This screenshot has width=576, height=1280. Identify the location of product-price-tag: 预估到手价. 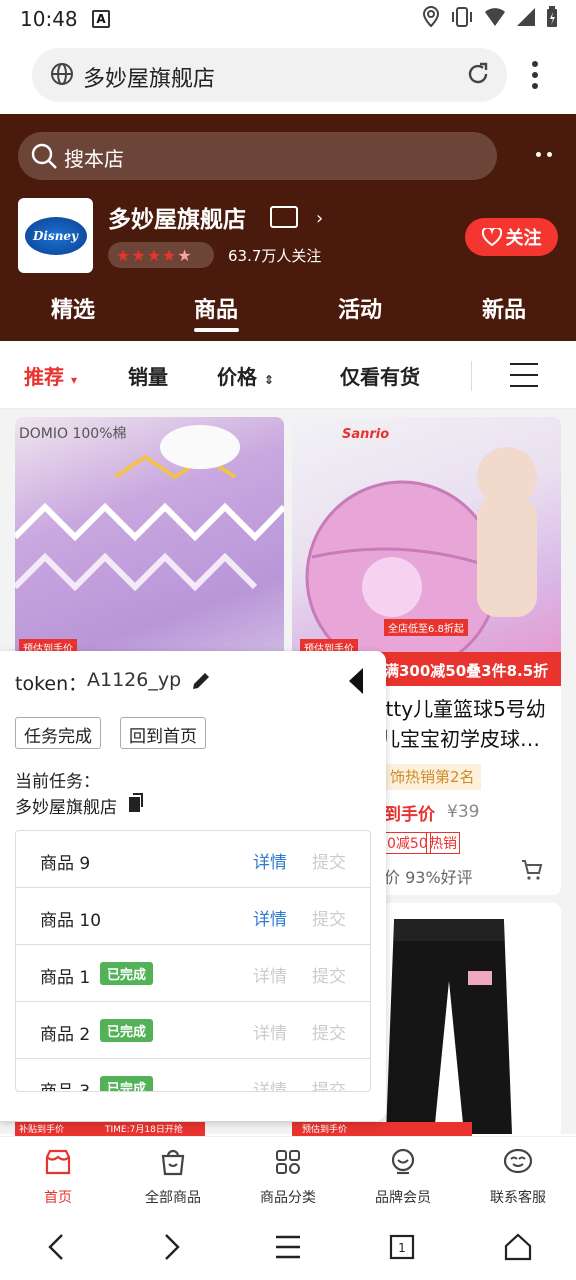
(325, 1130).